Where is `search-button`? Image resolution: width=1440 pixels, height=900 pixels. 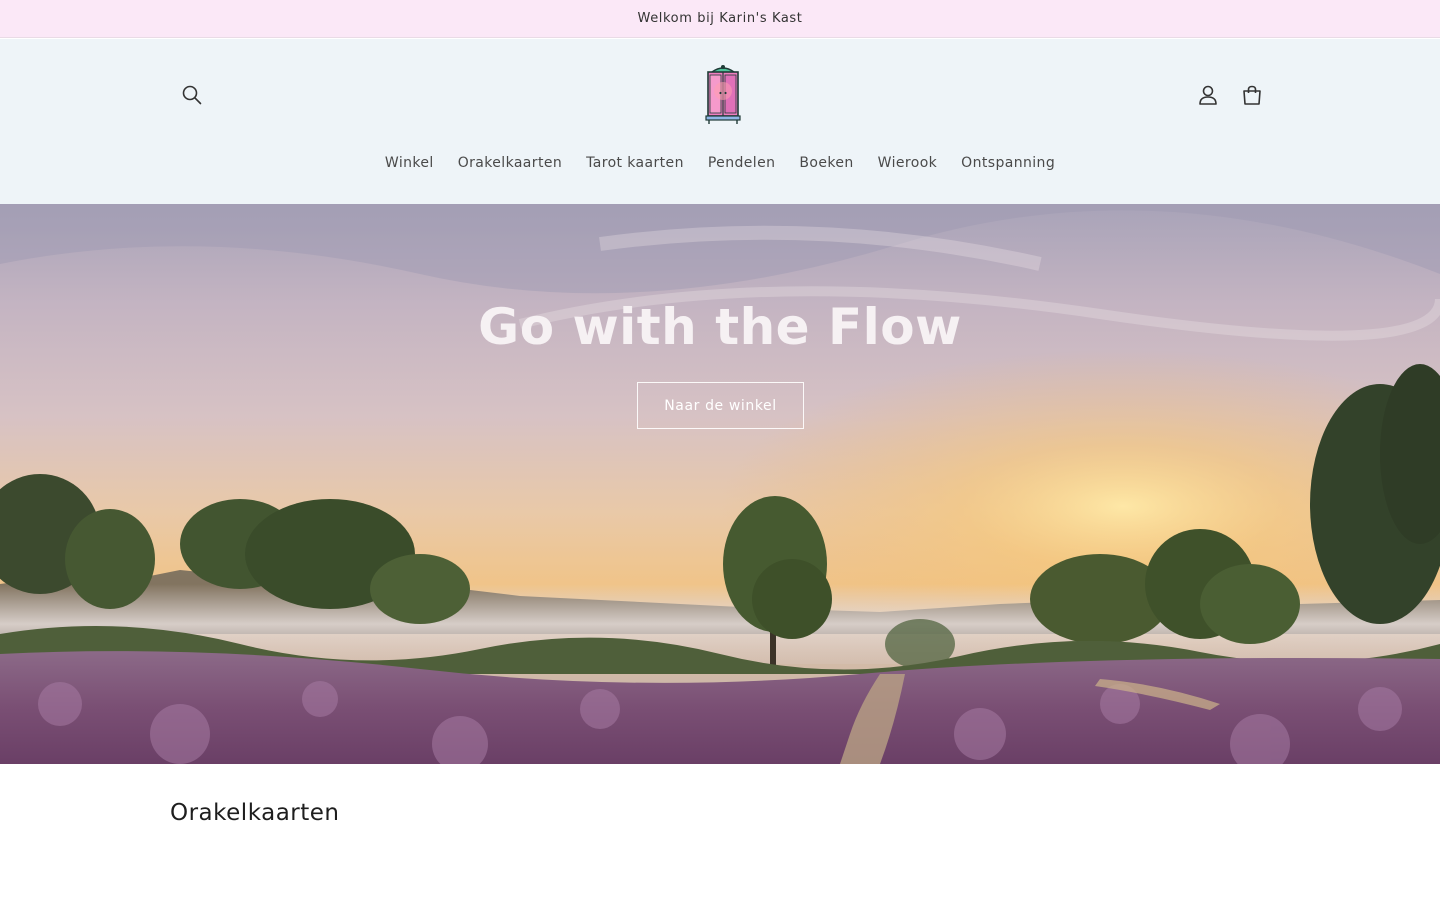 search-button is located at coordinates (192, 95).